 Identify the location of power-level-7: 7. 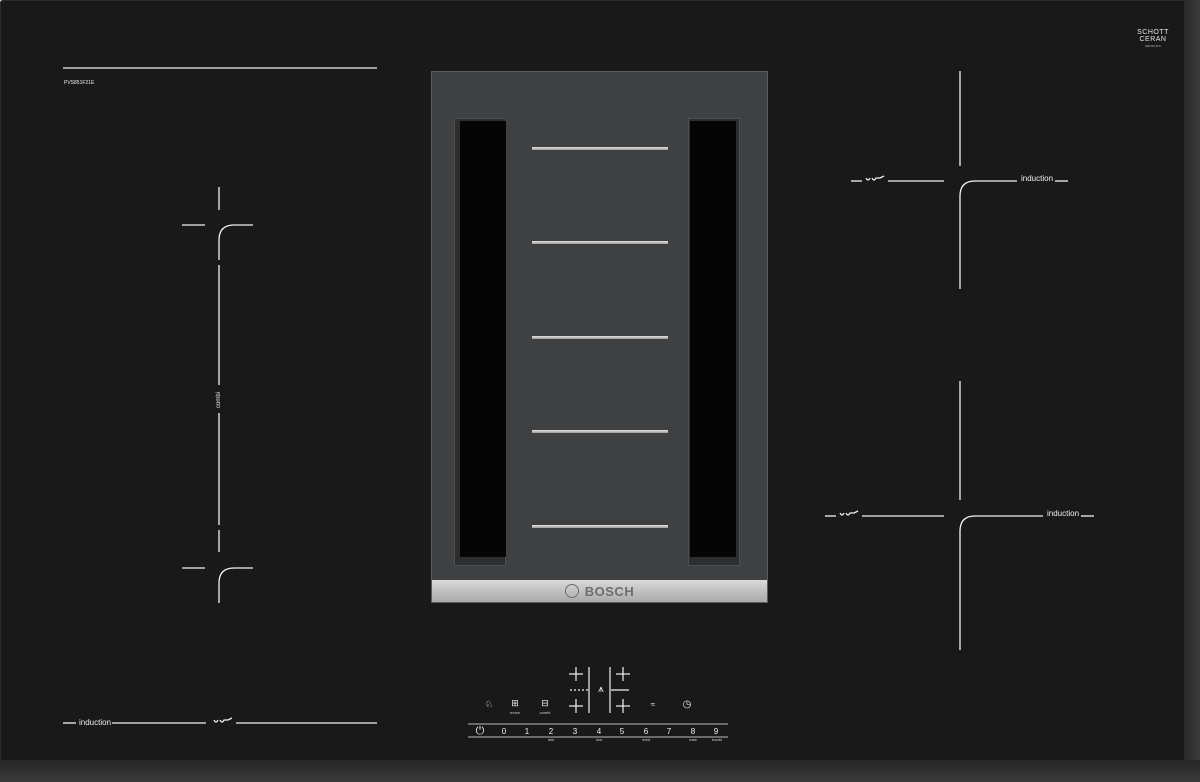
(669, 731).